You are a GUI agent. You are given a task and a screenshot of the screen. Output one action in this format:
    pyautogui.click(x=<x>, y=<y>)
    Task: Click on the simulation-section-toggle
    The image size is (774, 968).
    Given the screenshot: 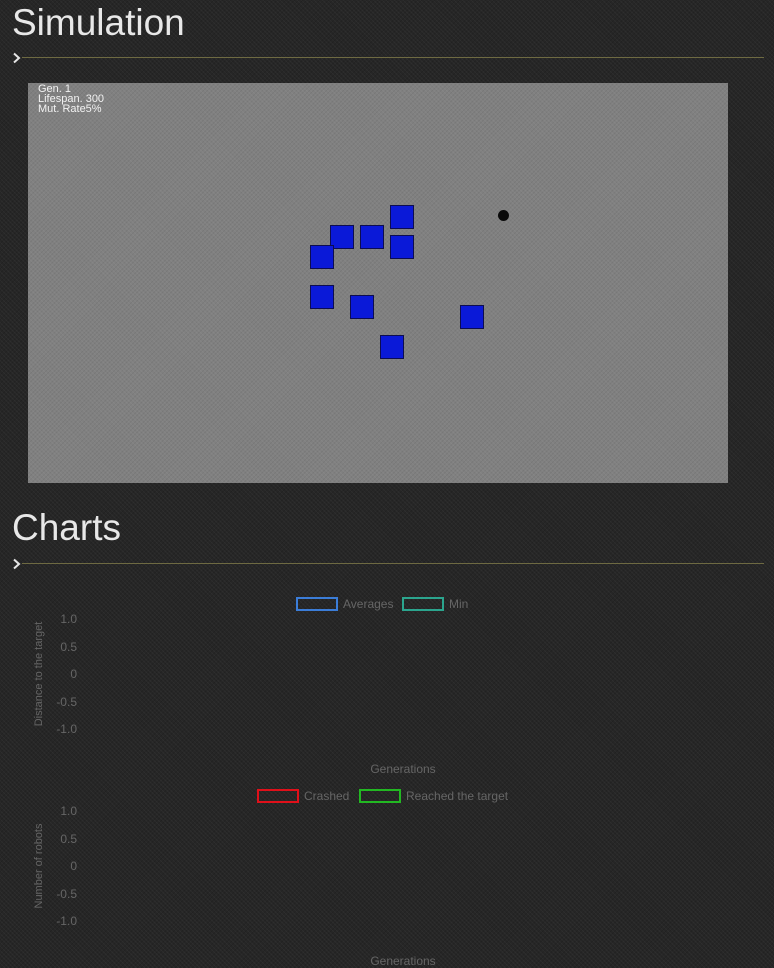 What is the action you would take?
    pyautogui.click(x=388, y=58)
    